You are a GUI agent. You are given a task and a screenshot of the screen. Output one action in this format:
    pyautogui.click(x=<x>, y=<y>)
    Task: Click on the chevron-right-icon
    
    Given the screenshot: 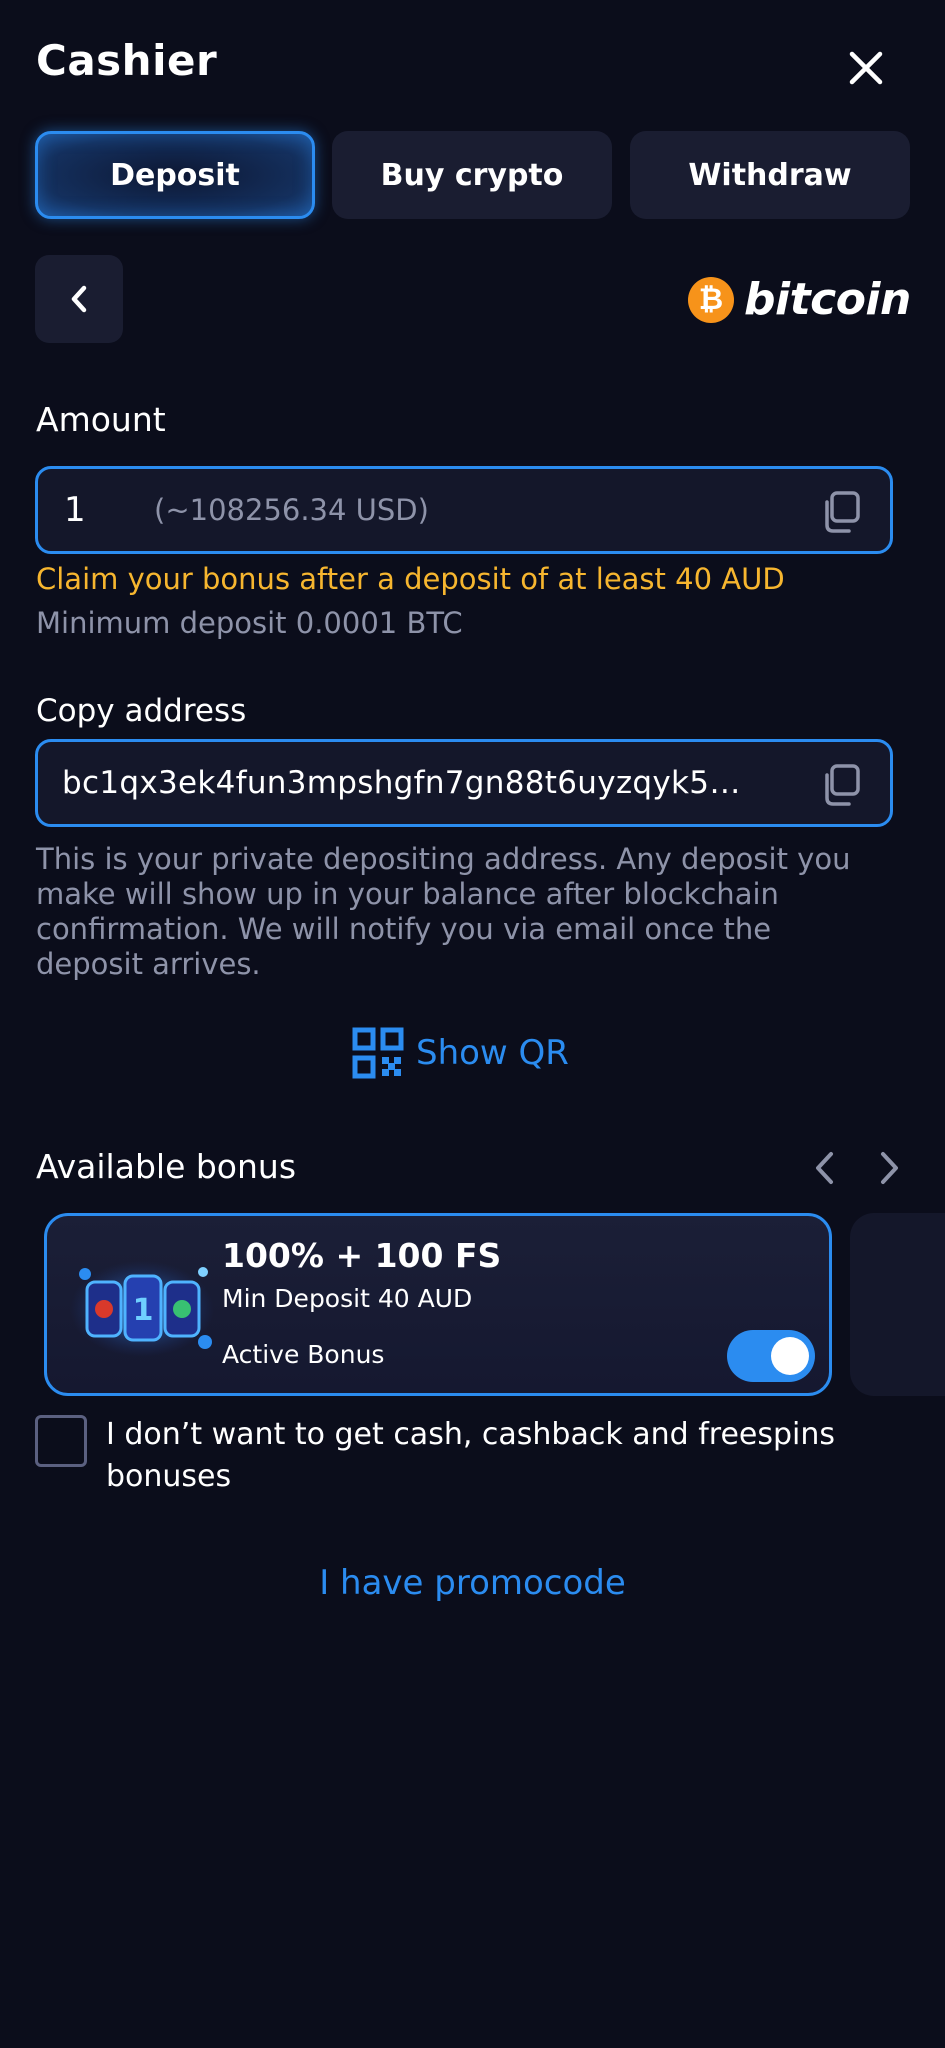 What is the action you would take?
    pyautogui.click(x=888, y=1168)
    